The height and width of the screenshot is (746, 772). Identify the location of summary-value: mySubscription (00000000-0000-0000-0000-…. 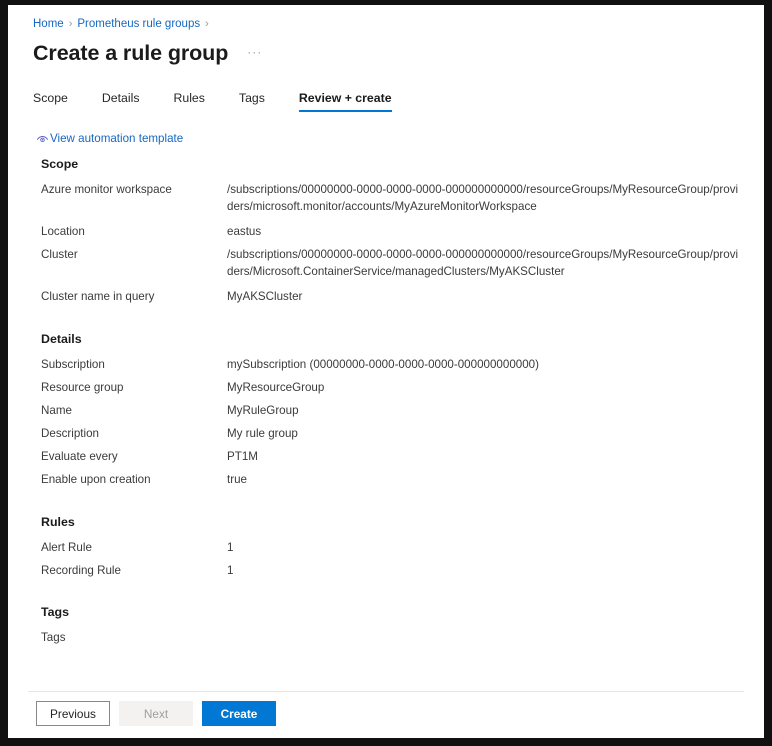
(383, 364).